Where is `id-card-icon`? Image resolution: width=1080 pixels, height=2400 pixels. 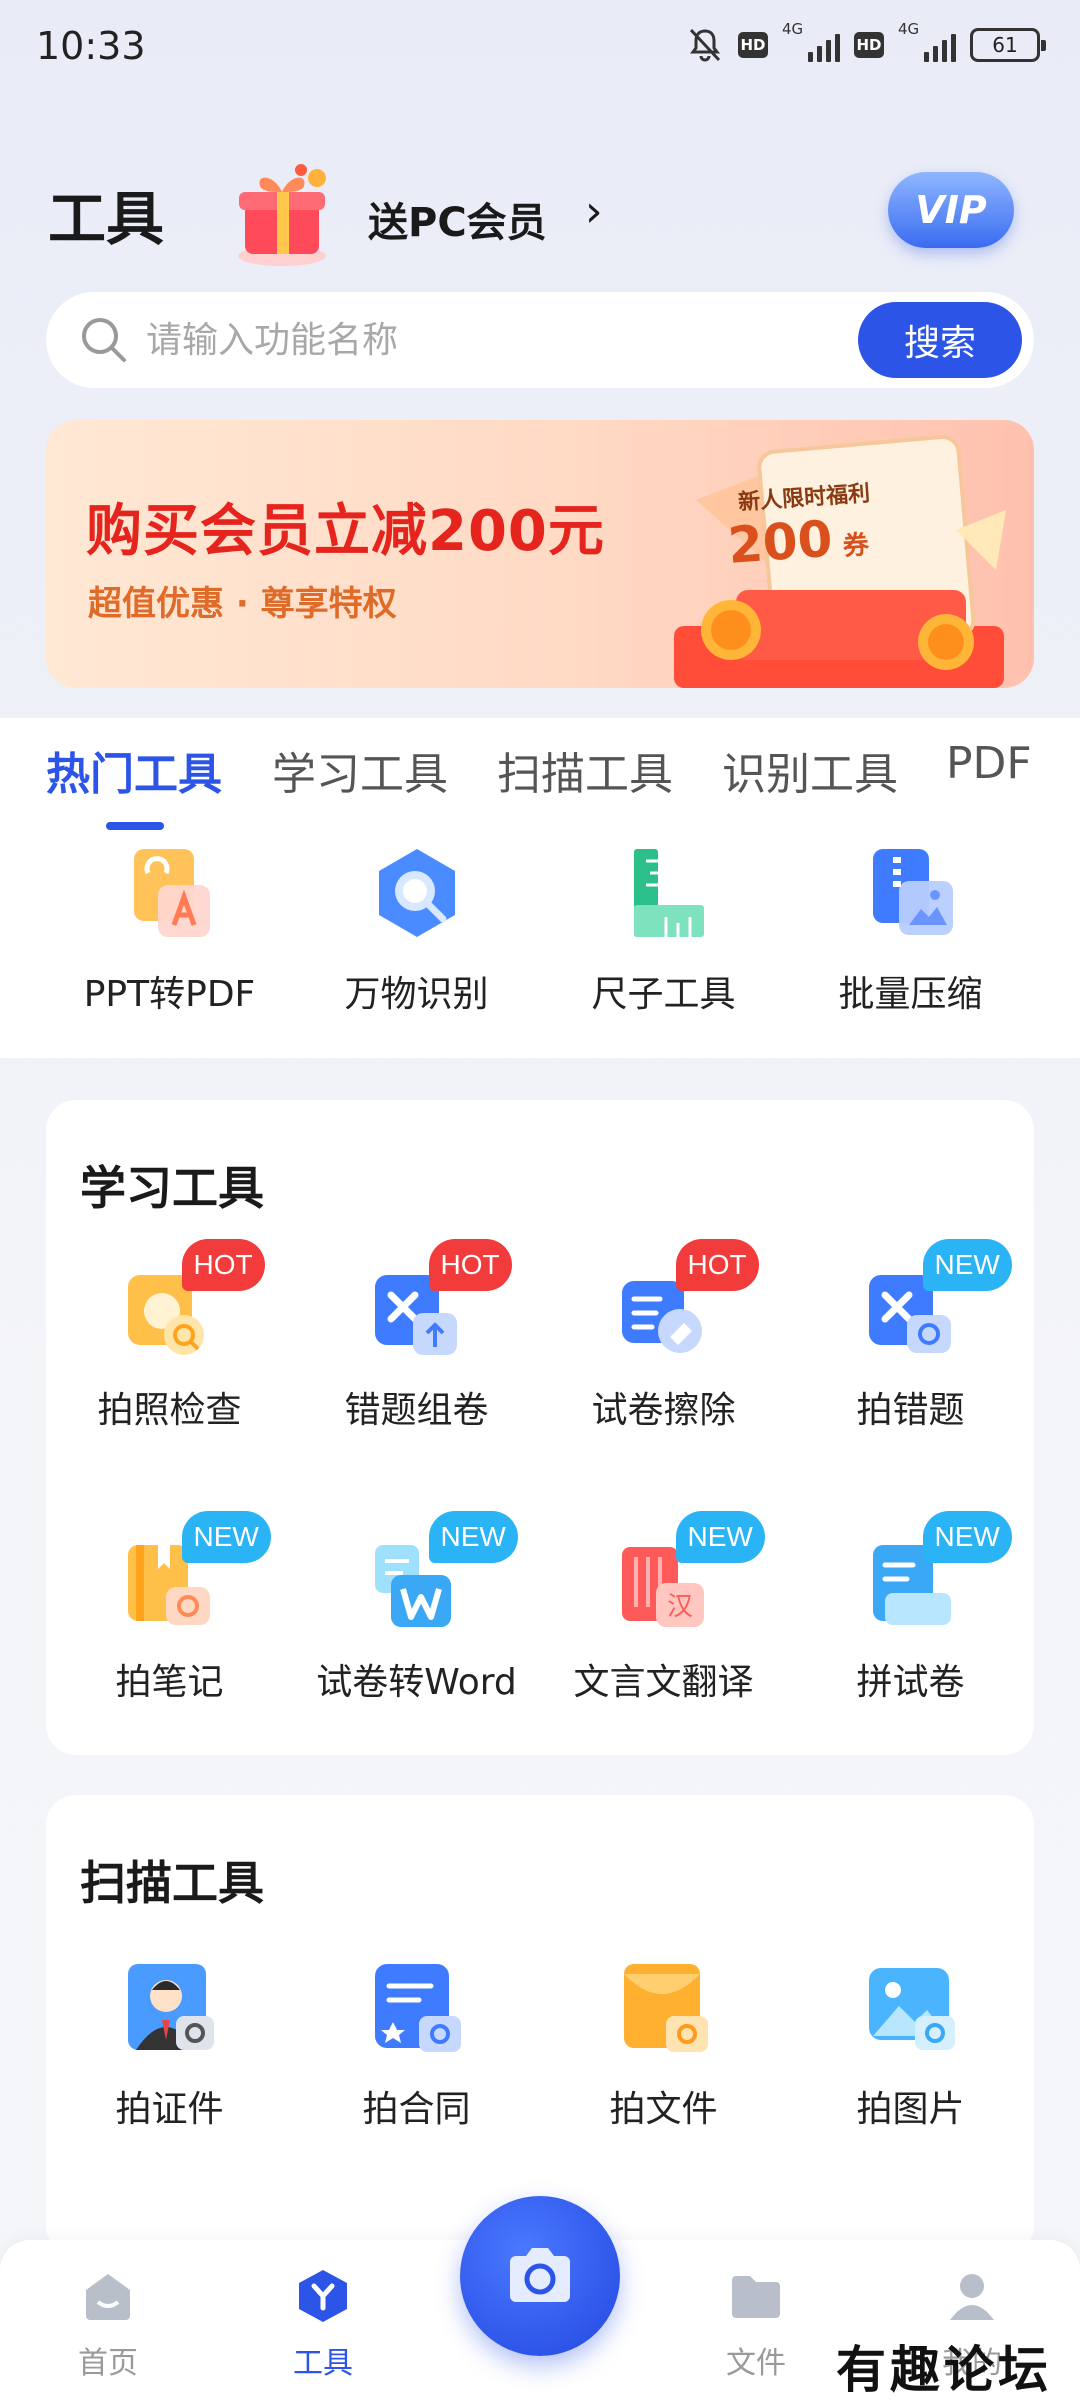 id-card-icon is located at coordinates (170, 2007).